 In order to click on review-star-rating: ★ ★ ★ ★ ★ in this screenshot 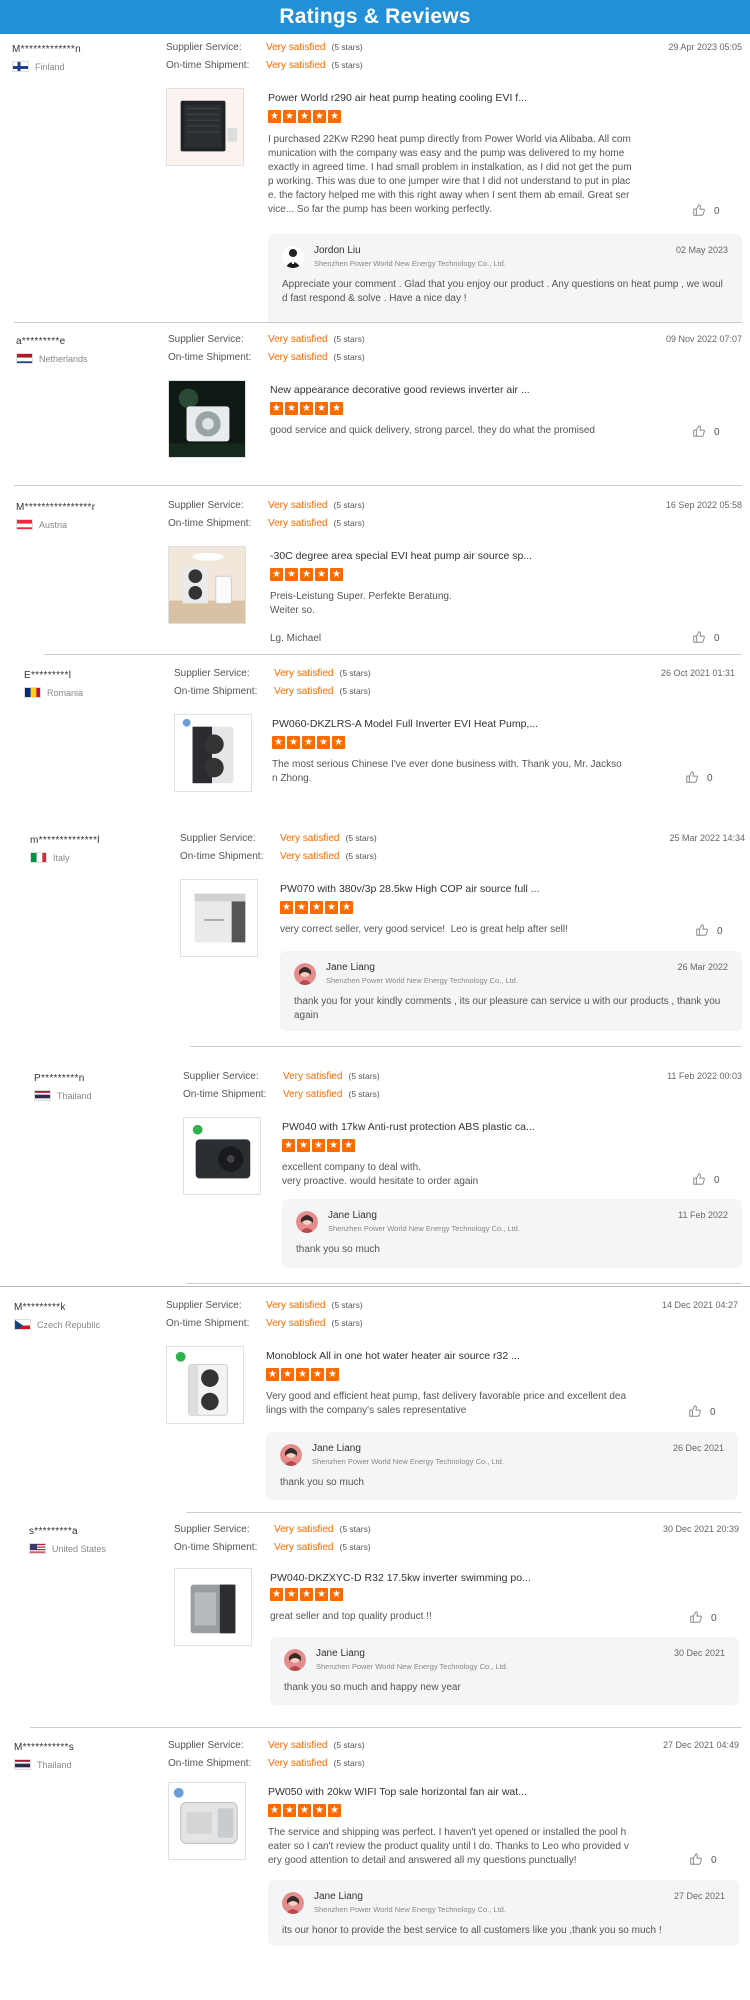, I will do `click(304, 116)`.